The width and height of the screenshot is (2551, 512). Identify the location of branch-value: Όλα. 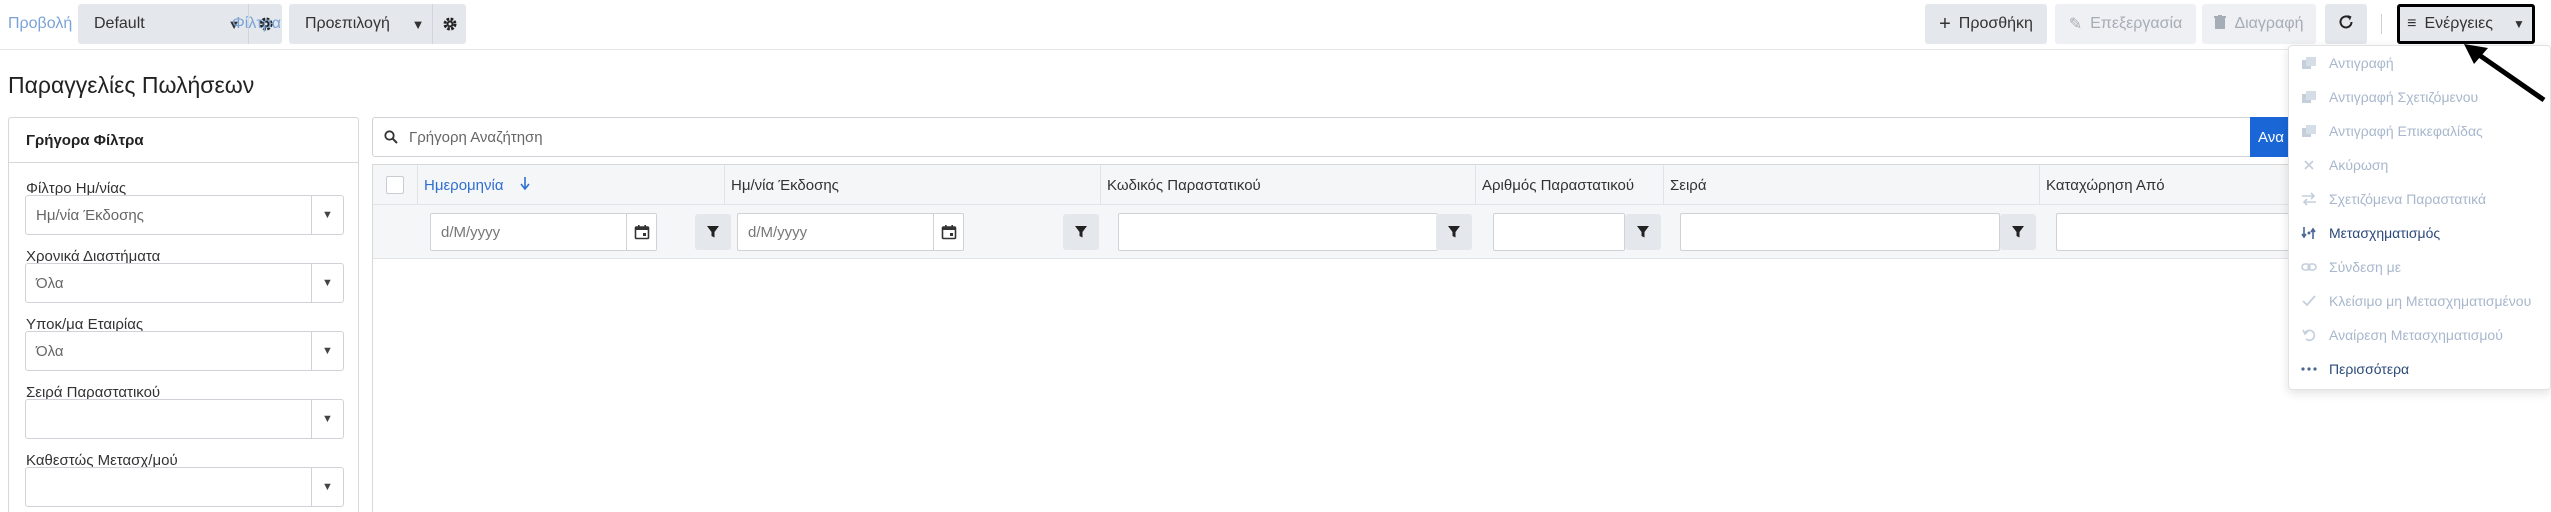
(50, 351).